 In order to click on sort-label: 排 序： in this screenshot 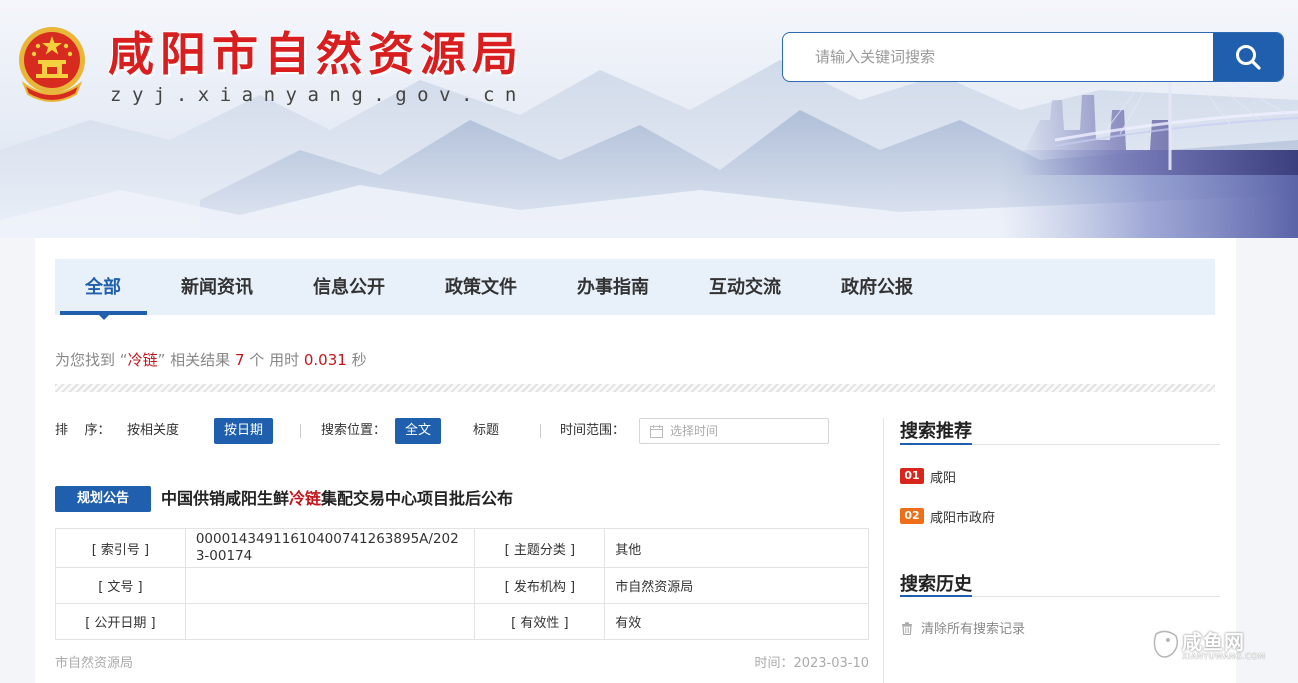, I will do `click(83, 430)`.